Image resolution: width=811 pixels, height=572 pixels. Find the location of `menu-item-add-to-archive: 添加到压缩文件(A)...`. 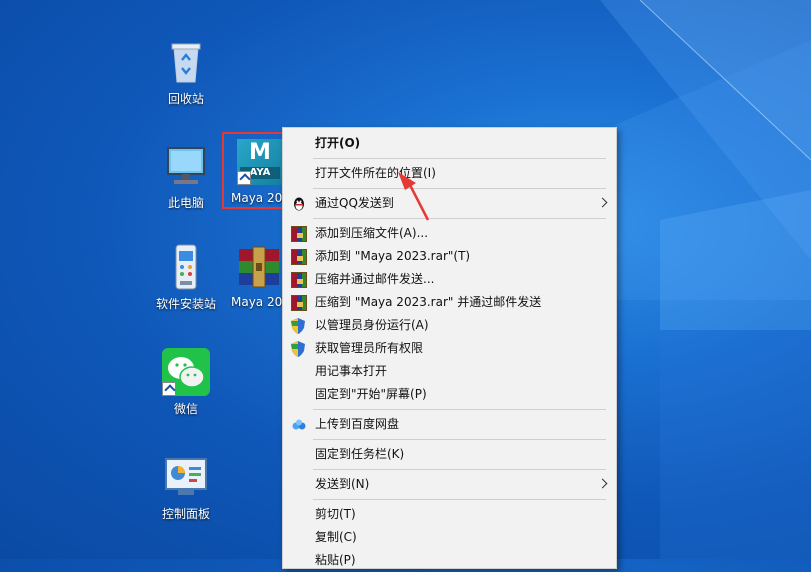

menu-item-add-to-archive: 添加到压缩文件(A)... is located at coordinates (449, 233).